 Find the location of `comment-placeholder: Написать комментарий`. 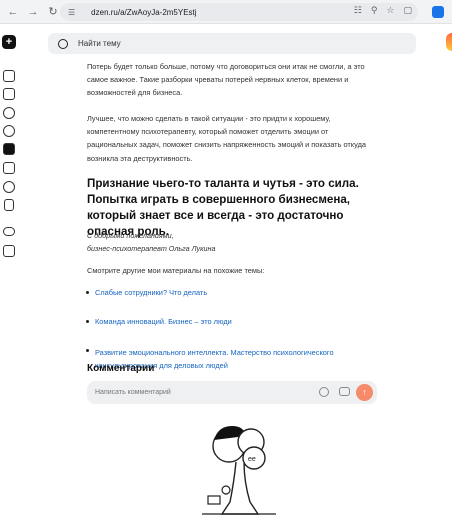

comment-placeholder: Написать комментарий is located at coordinates (133, 392).